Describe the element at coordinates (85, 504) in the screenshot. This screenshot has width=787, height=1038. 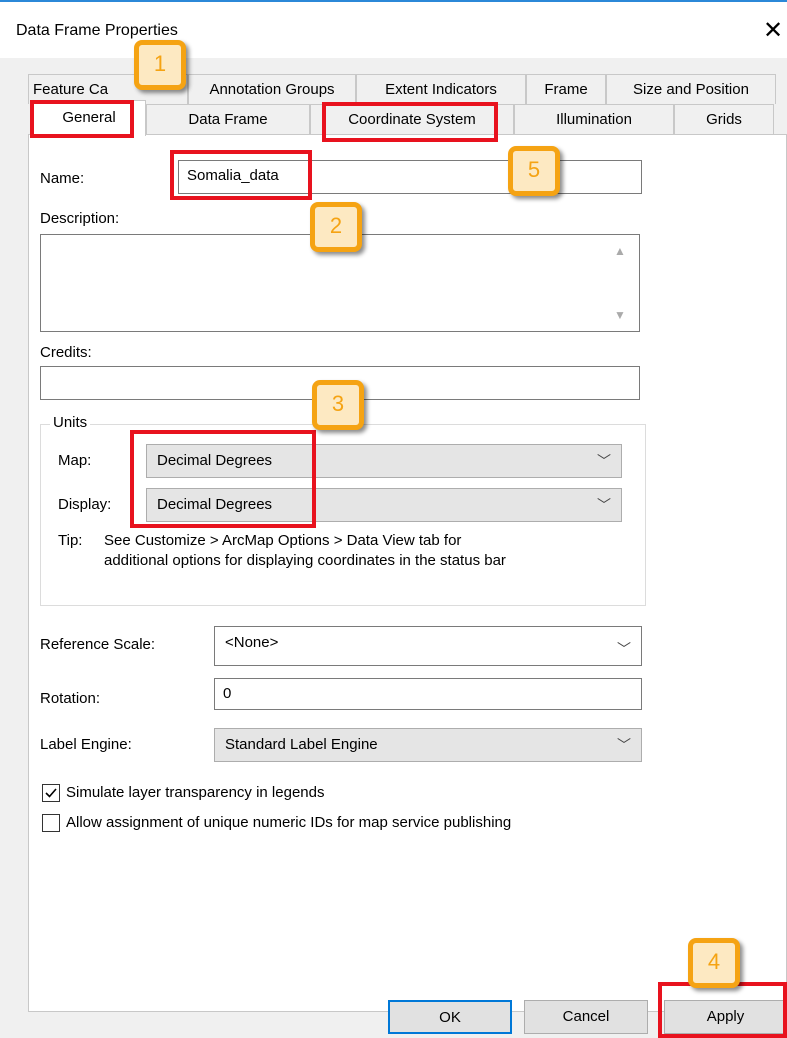
I see `display-units-label: Display:` at that location.